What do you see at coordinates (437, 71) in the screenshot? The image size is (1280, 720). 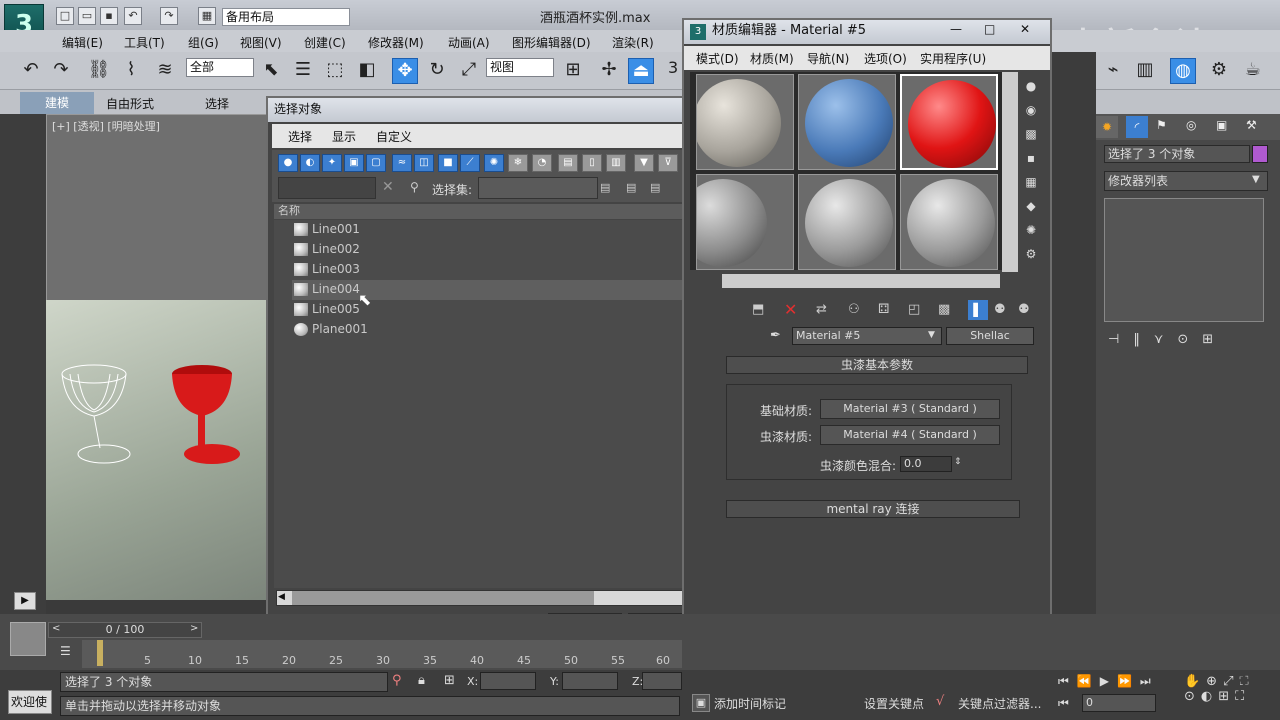 I see `rotate-icon: ↻` at bounding box center [437, 71].